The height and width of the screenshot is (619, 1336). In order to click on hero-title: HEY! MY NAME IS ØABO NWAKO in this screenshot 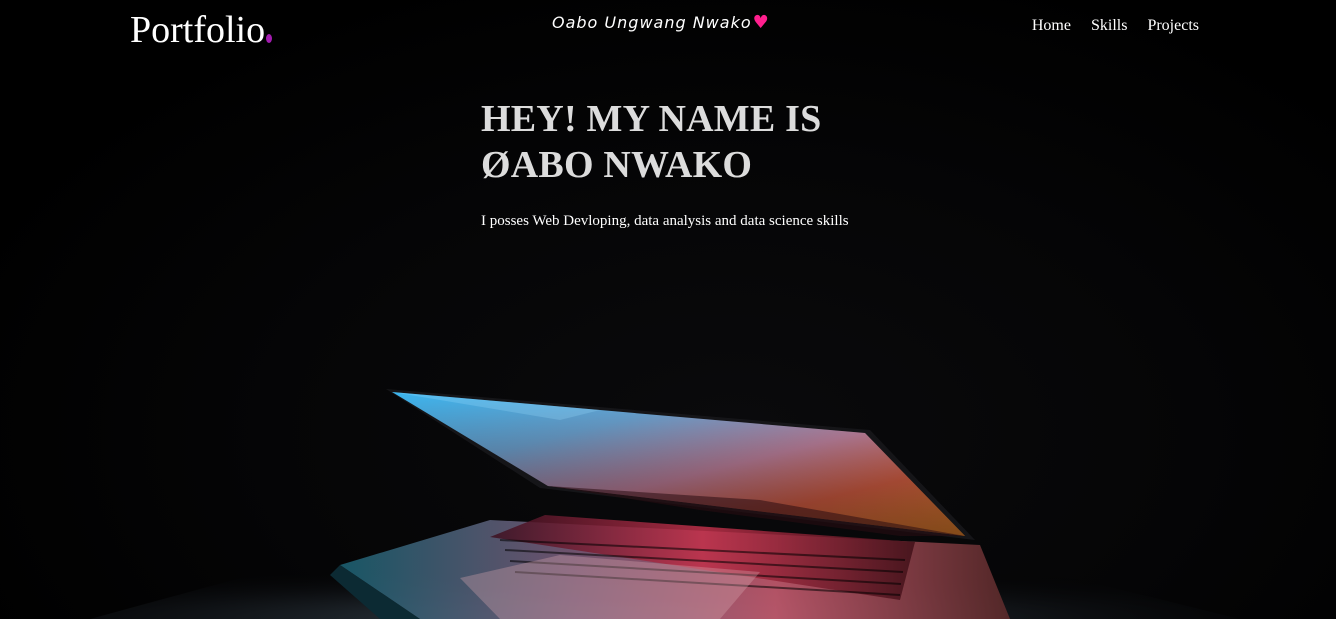, I will do `click(671, 142)`.